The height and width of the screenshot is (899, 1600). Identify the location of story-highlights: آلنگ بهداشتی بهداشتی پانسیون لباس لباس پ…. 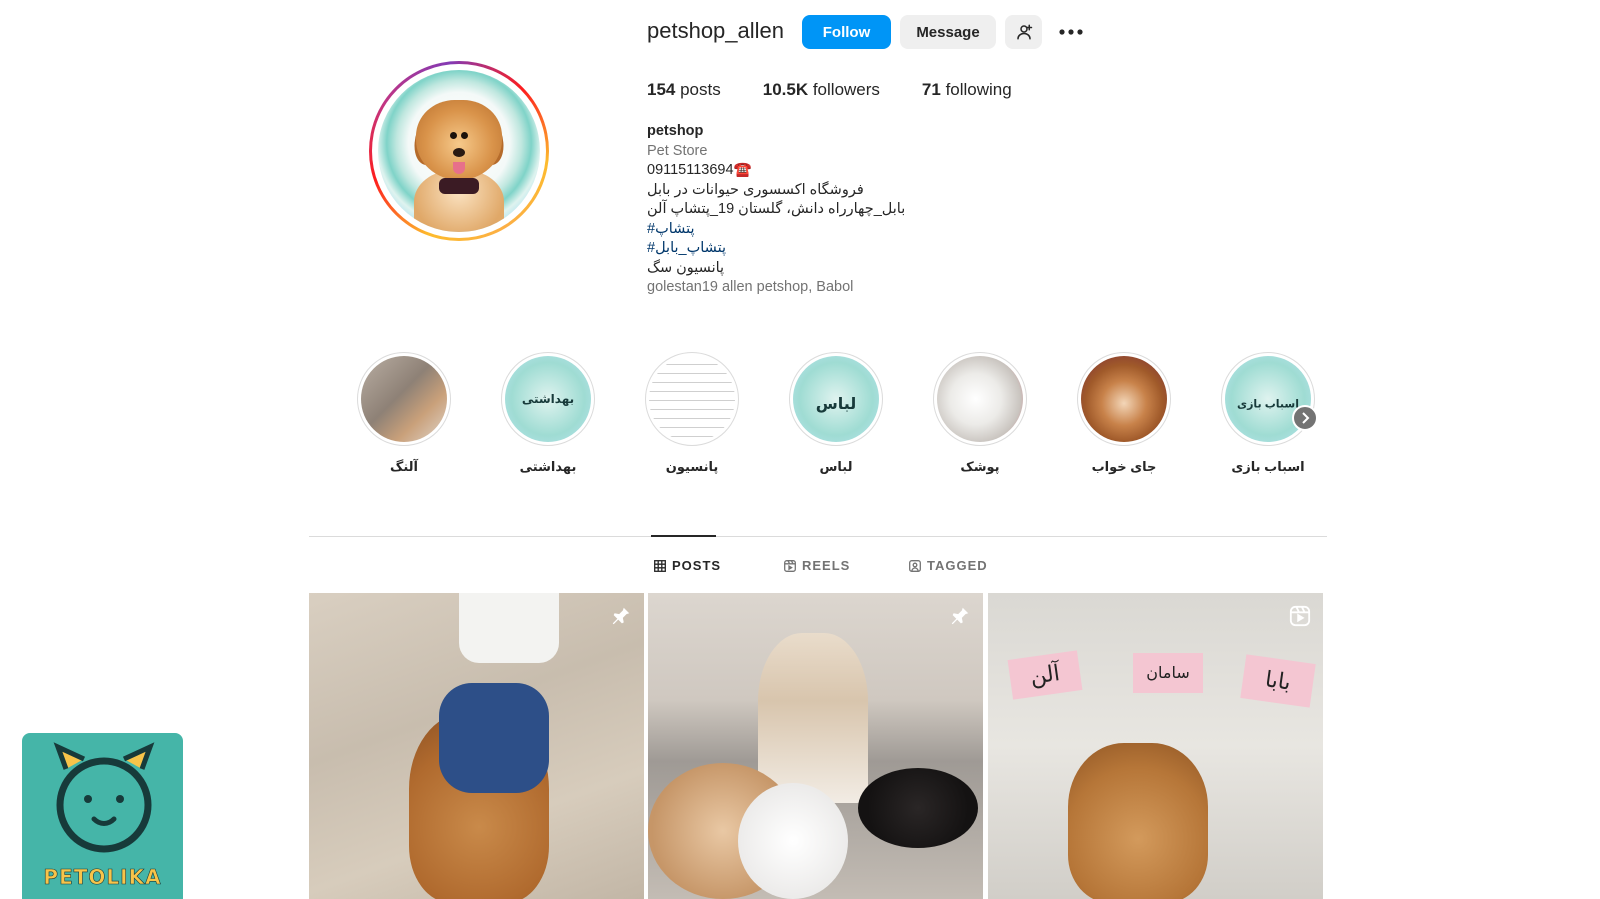
(840, 417).